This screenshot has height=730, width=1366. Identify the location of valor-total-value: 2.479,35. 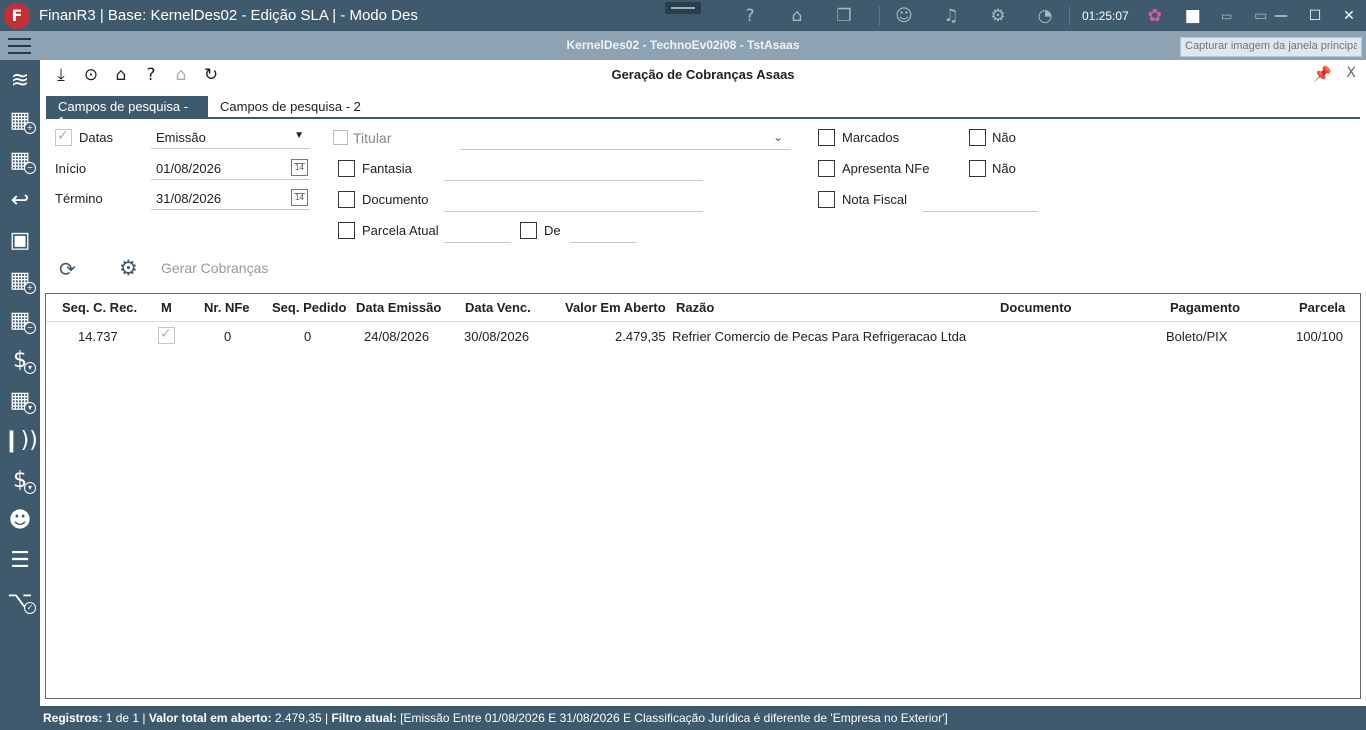
(298, 718).